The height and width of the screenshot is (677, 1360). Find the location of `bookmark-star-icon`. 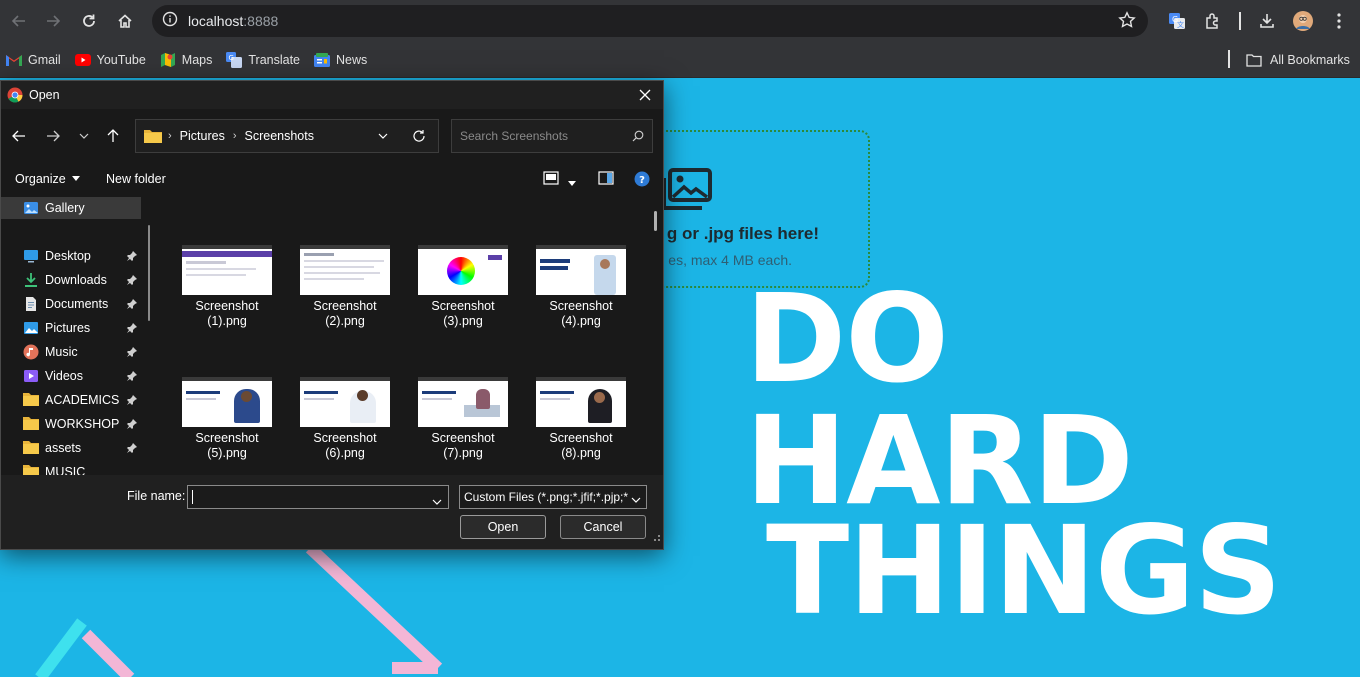

bookmark-star-icon is located at coordinates (1127, 22).